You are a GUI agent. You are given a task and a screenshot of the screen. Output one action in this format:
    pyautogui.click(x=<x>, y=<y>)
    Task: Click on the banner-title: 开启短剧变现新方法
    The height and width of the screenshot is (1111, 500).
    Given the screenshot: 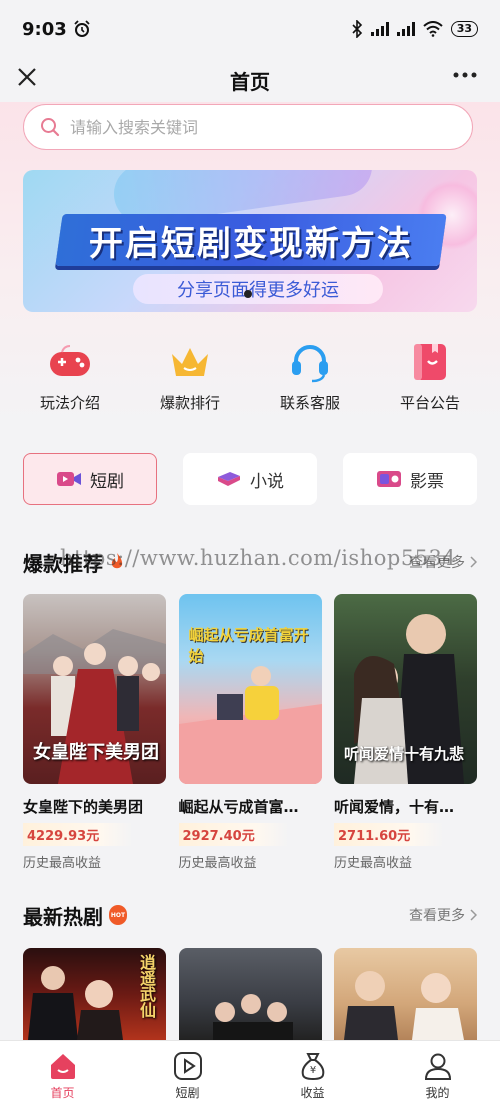 What is the action you would take?
    pyautogui.click(x=251, y=243)
    